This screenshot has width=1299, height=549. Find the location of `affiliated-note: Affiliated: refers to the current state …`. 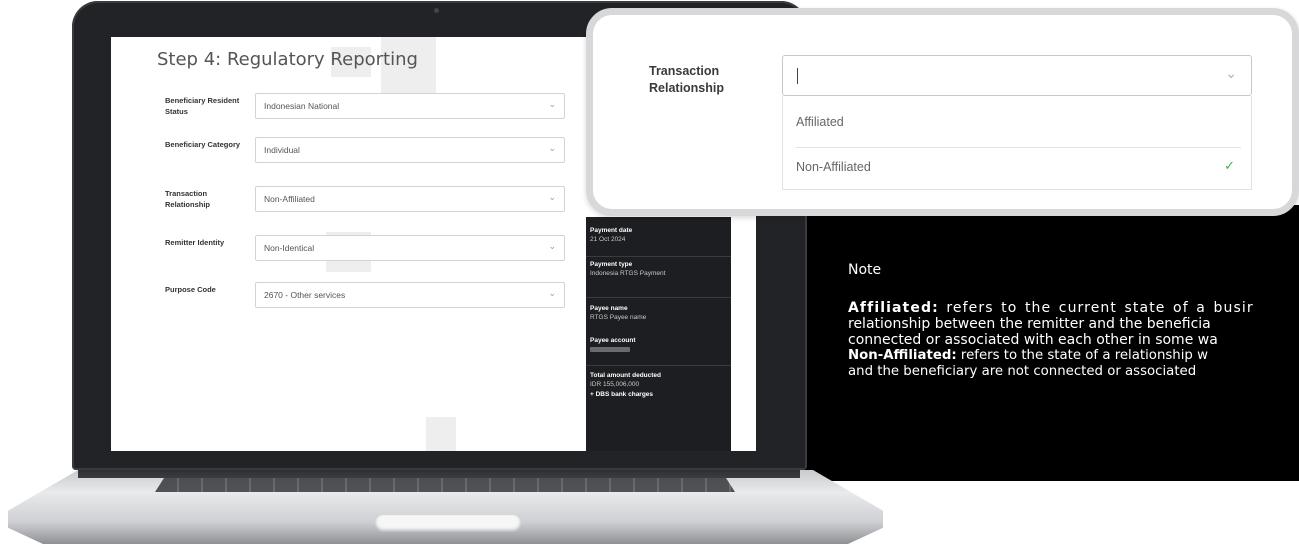

affiliated-note: Affiliated: refers to the current state … is located at coordinates (1073, 324).